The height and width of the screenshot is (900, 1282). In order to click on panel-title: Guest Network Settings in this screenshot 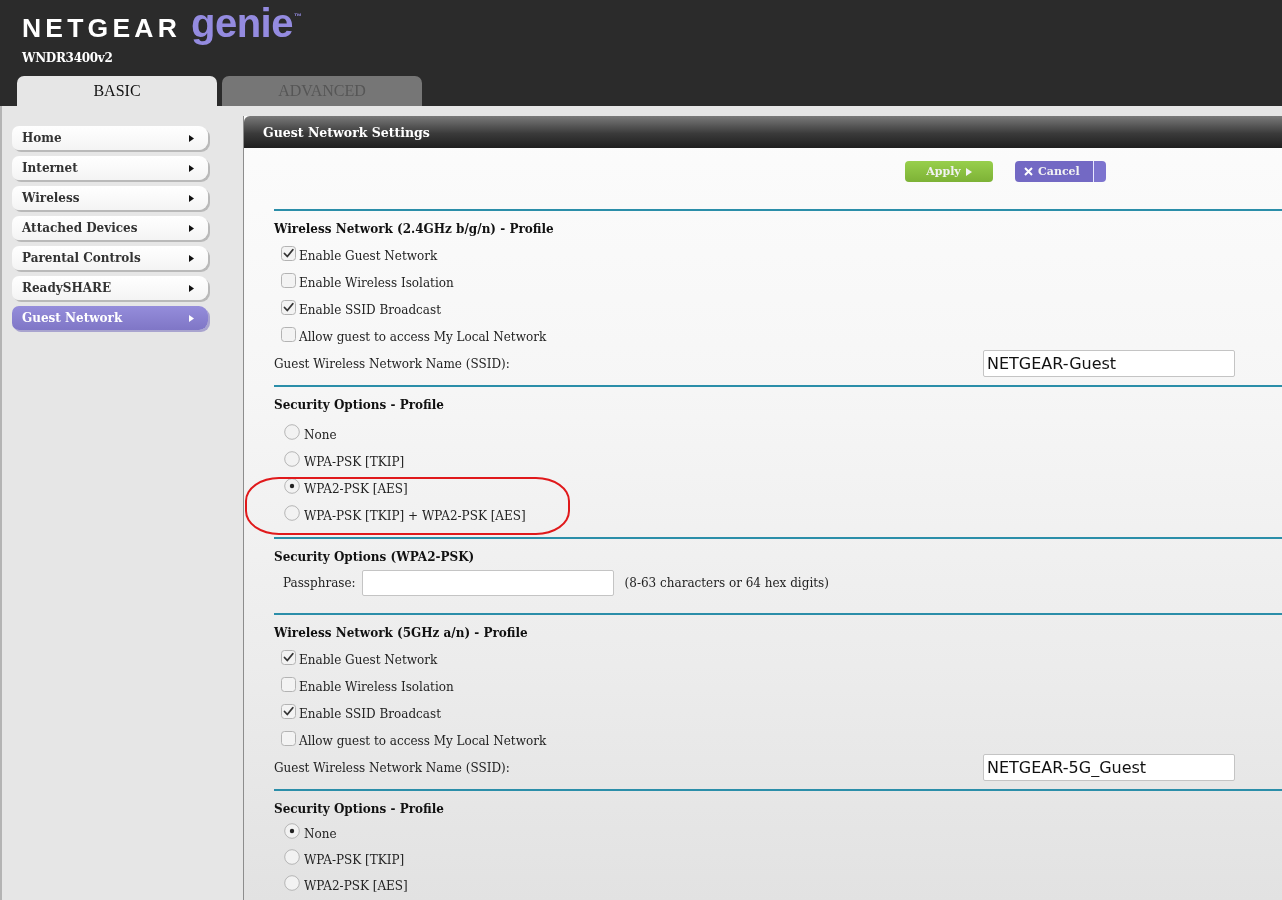, I will do `click(346, 132)`.